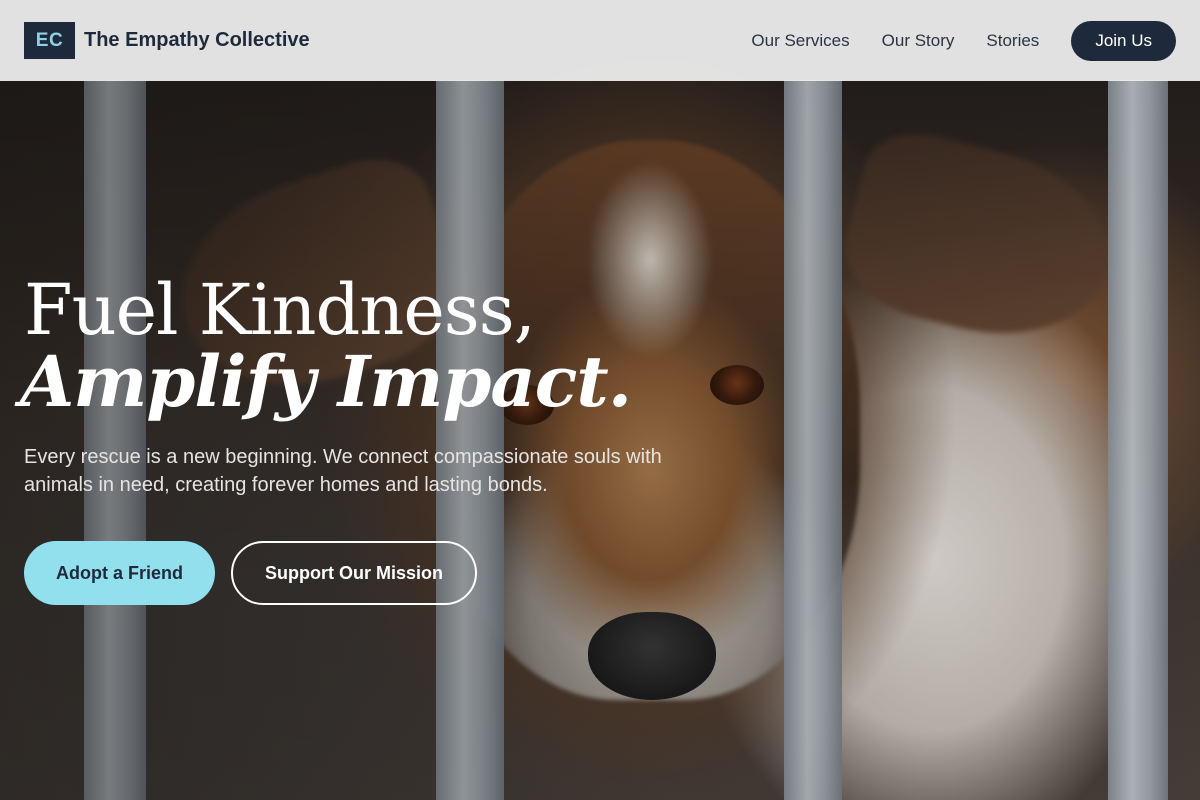 This screenshot has height=800, width=1200. Describe the element at coordinates (1012, 41) in the screenshot. I see `nav-link-stories: Stories` at that location.